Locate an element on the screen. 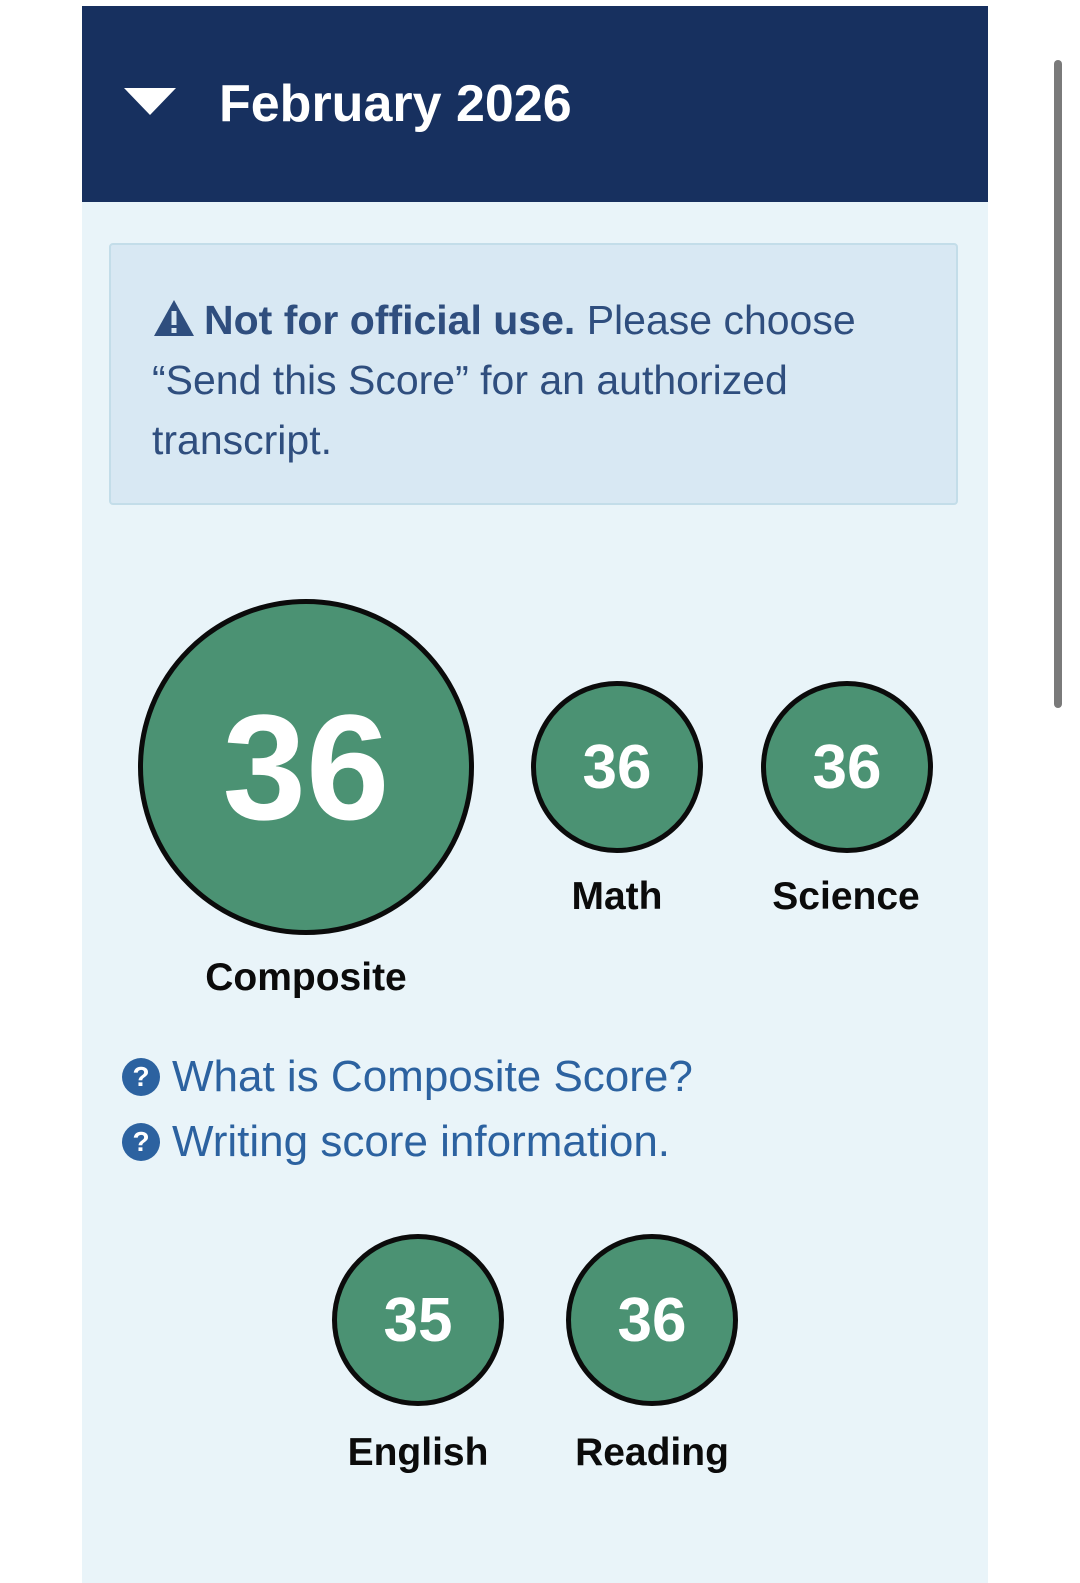  math-score-circle: 36 is located at coordinates (617, 767).